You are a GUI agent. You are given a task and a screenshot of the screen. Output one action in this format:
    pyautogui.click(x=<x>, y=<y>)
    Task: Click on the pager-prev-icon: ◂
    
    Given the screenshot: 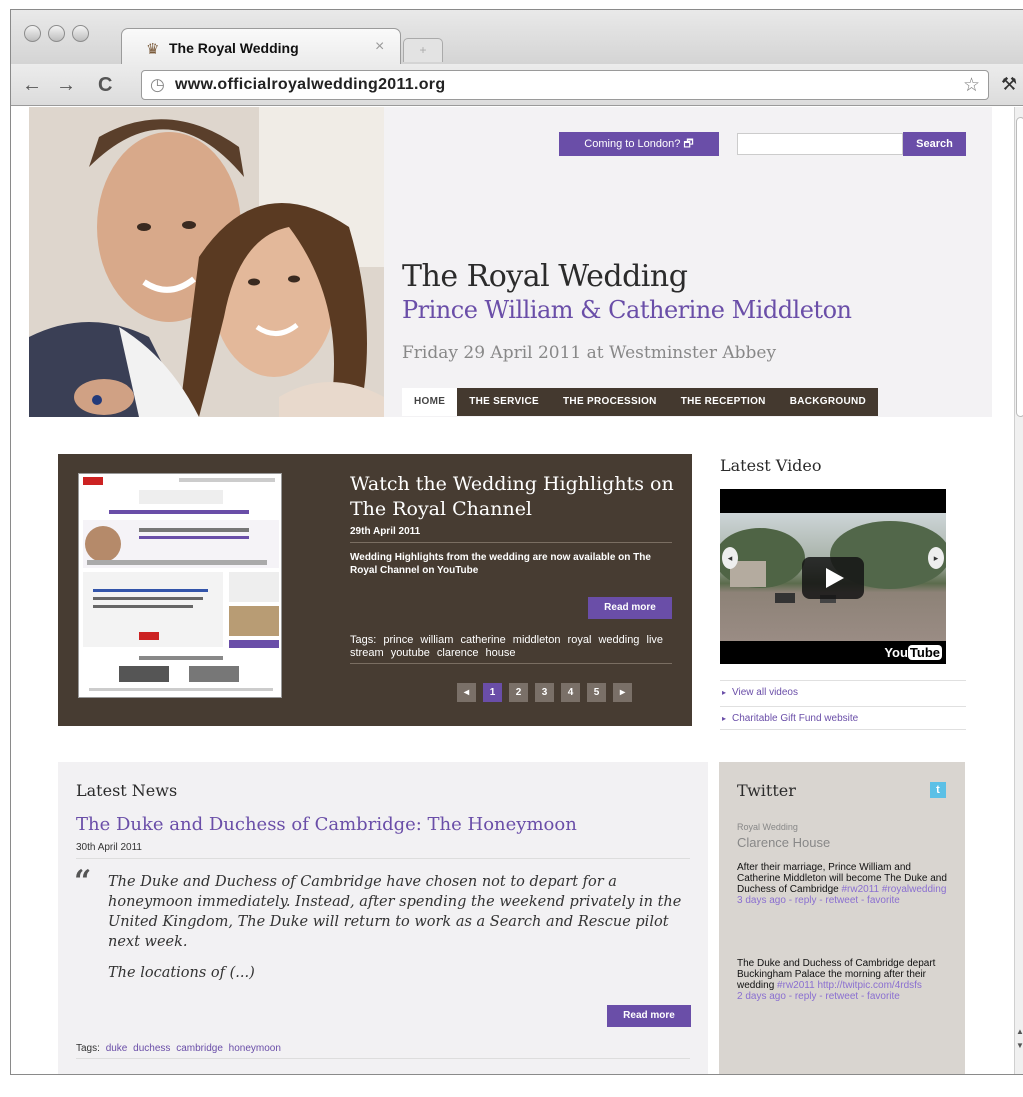 What is the action you would take?
    pyautogui.click(x=466, y=692)
    